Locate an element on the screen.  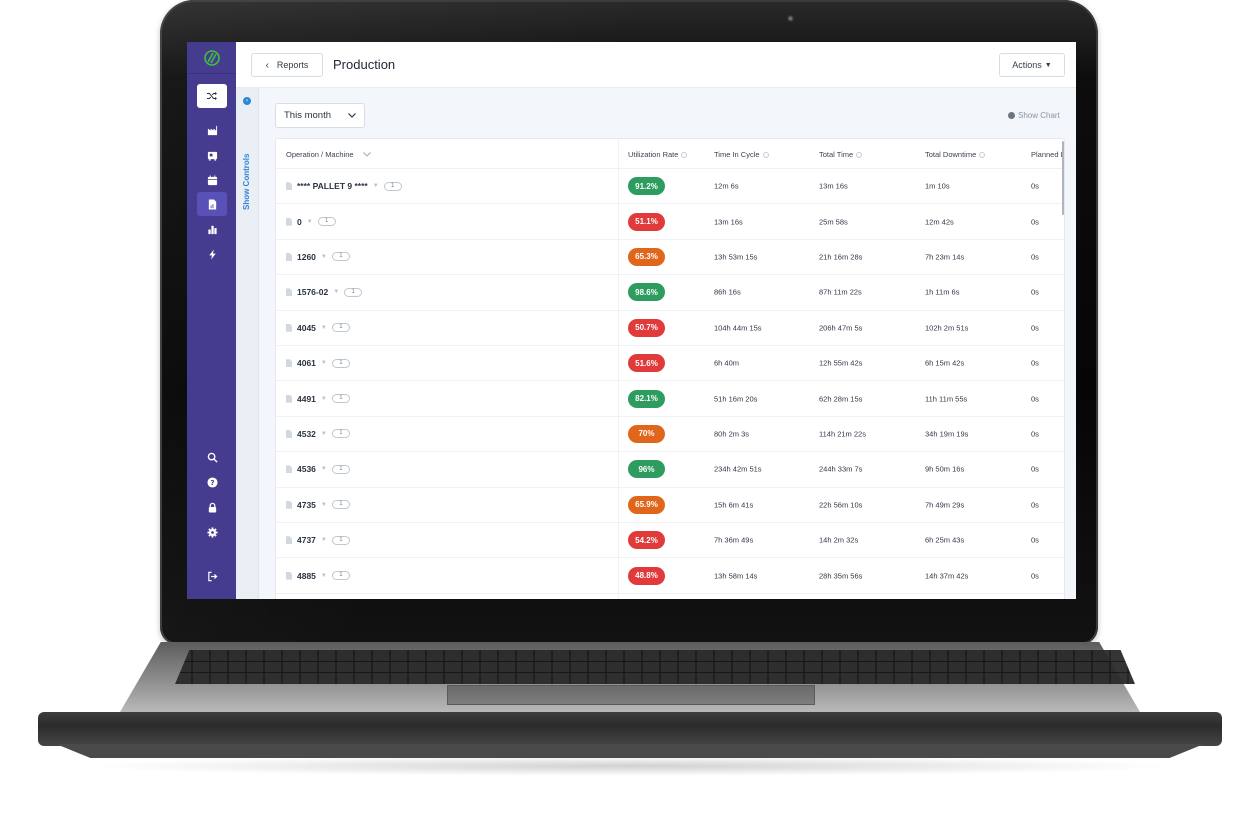
utilization-badge: 82.1% is located at coordinates (646, 398).